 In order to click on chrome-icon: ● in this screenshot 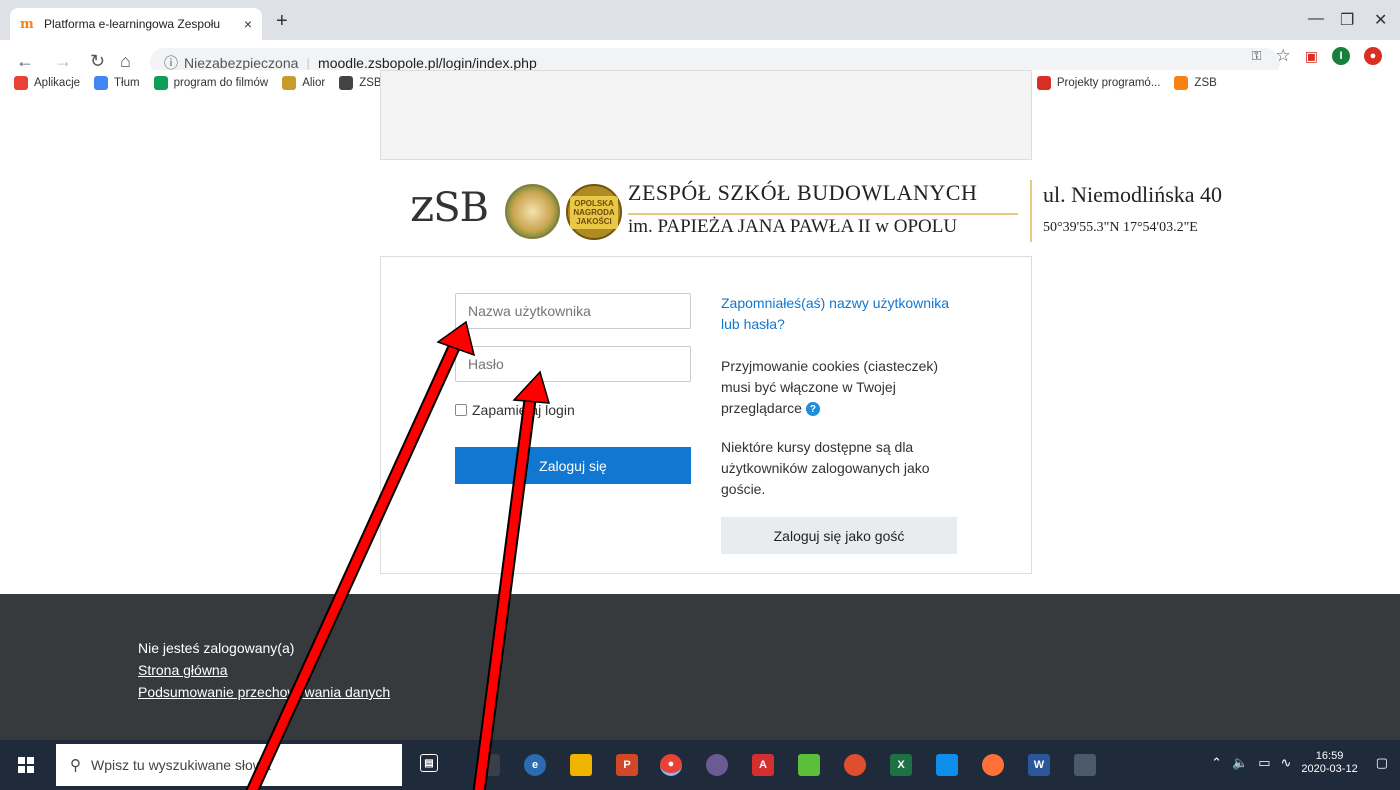, I will do `click(671, 765)`.